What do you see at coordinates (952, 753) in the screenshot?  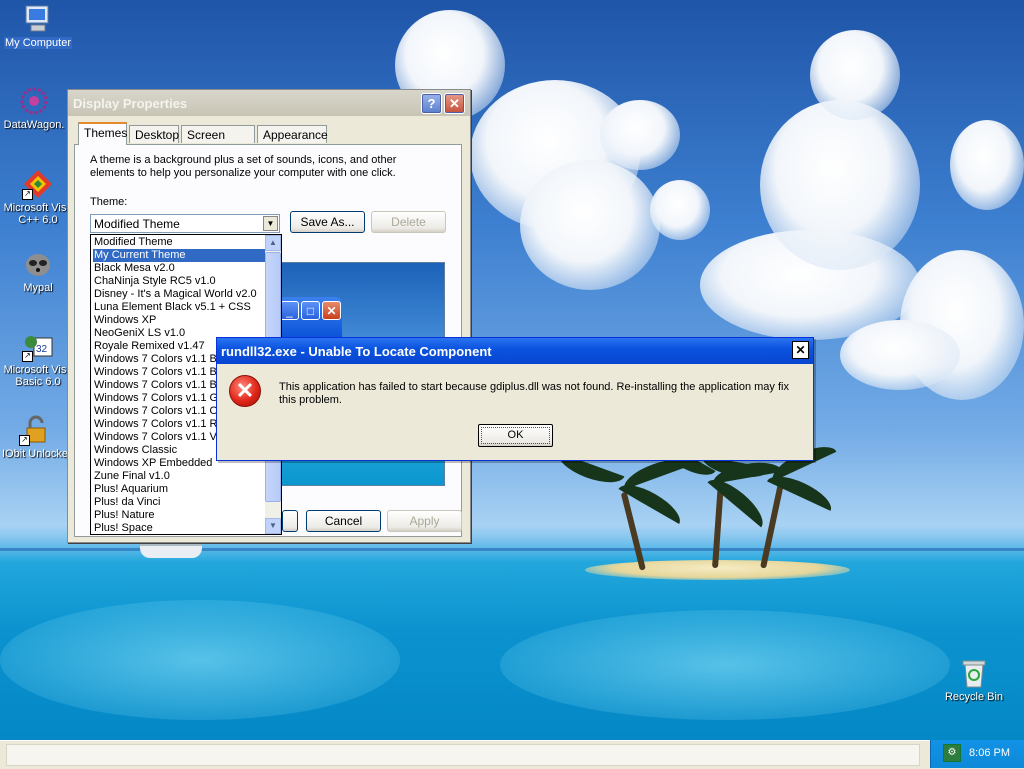 I see `tray-app-icon: ⚙` at bounding box center [952, 753].